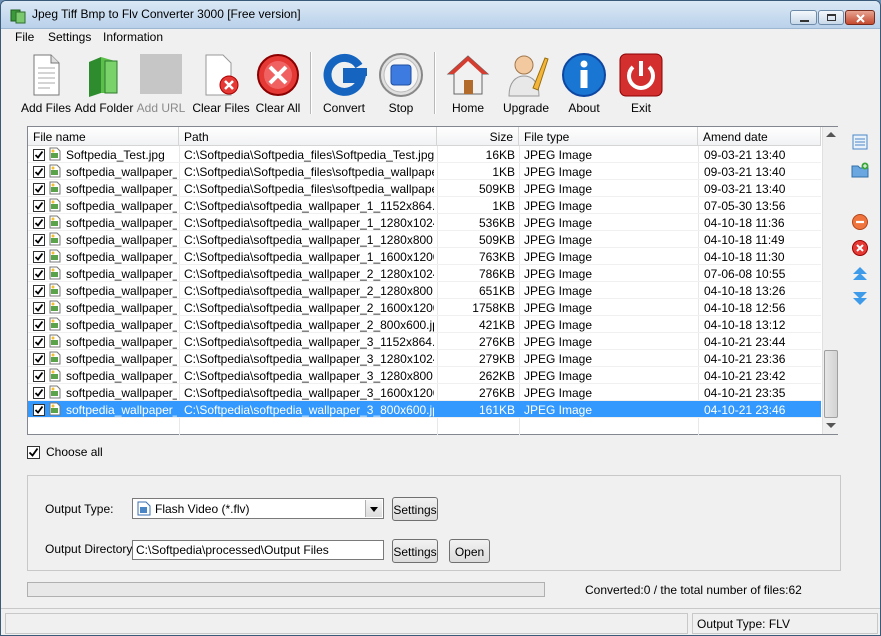 The height and width of the screenshot is (636, 881). I want to click on add-folder-small-icon, so click(860, 170).